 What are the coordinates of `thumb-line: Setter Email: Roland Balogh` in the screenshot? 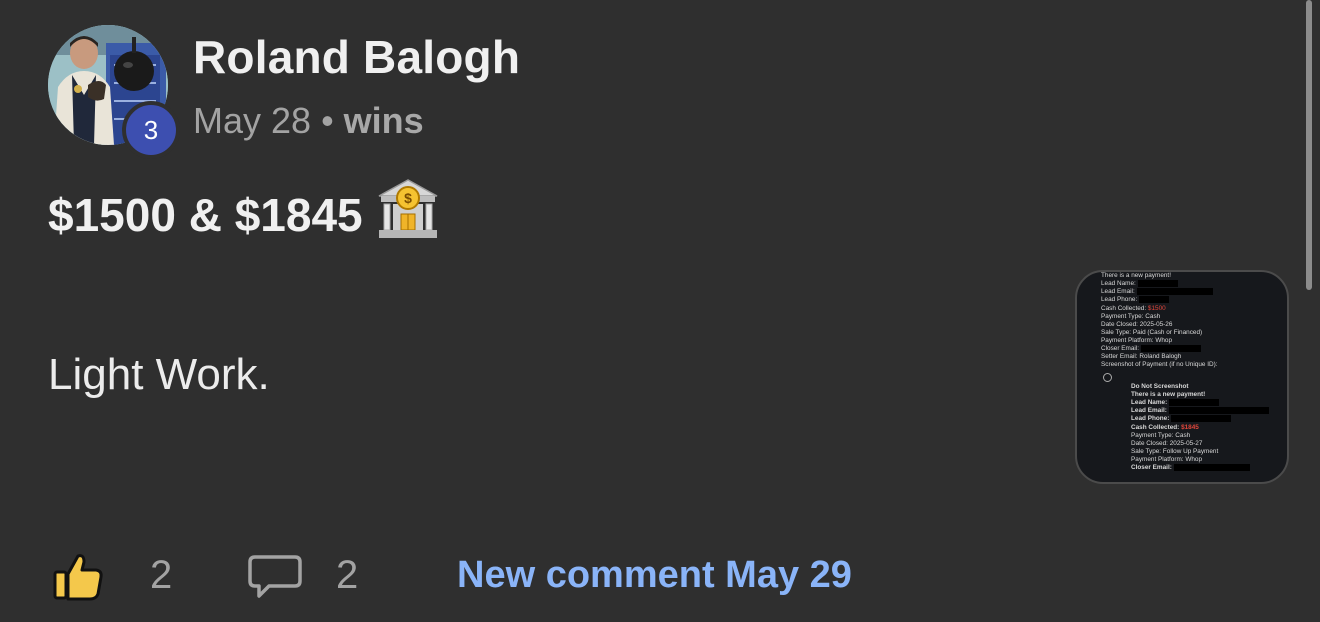 It's located at (1141, 356).